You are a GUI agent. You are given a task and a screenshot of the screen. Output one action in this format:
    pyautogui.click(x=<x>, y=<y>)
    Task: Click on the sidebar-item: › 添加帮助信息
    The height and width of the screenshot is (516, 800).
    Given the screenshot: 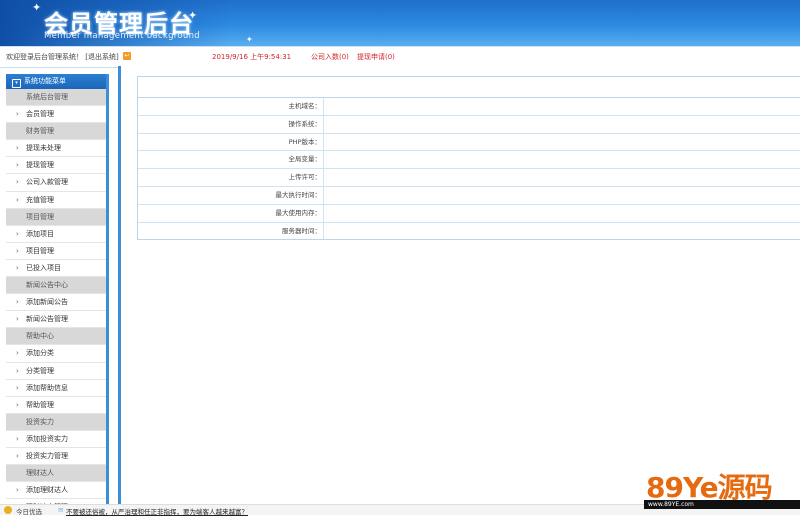 What is the action you would take?
    pyautogui.click(x=56, y=388)
    